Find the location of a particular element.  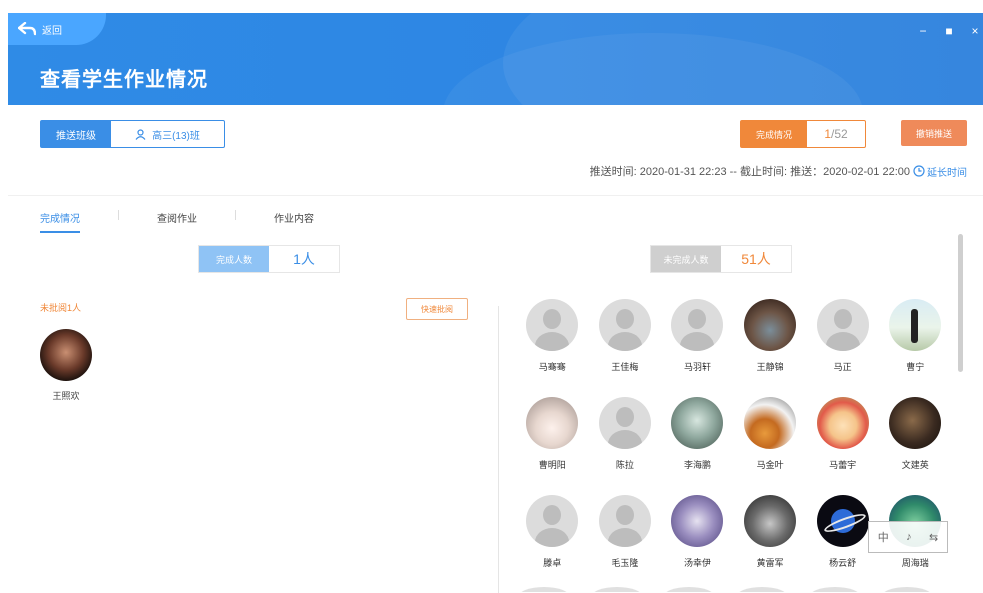

floating-toolbar: 中 ♪ ⇆ is located at coordinates (908, 537).